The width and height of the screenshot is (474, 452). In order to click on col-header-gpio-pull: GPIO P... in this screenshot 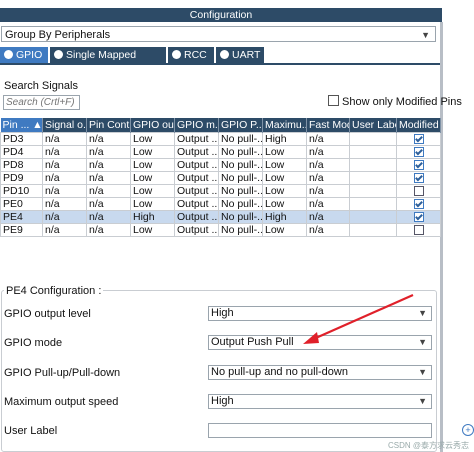, I will do `click(240, 125)`.